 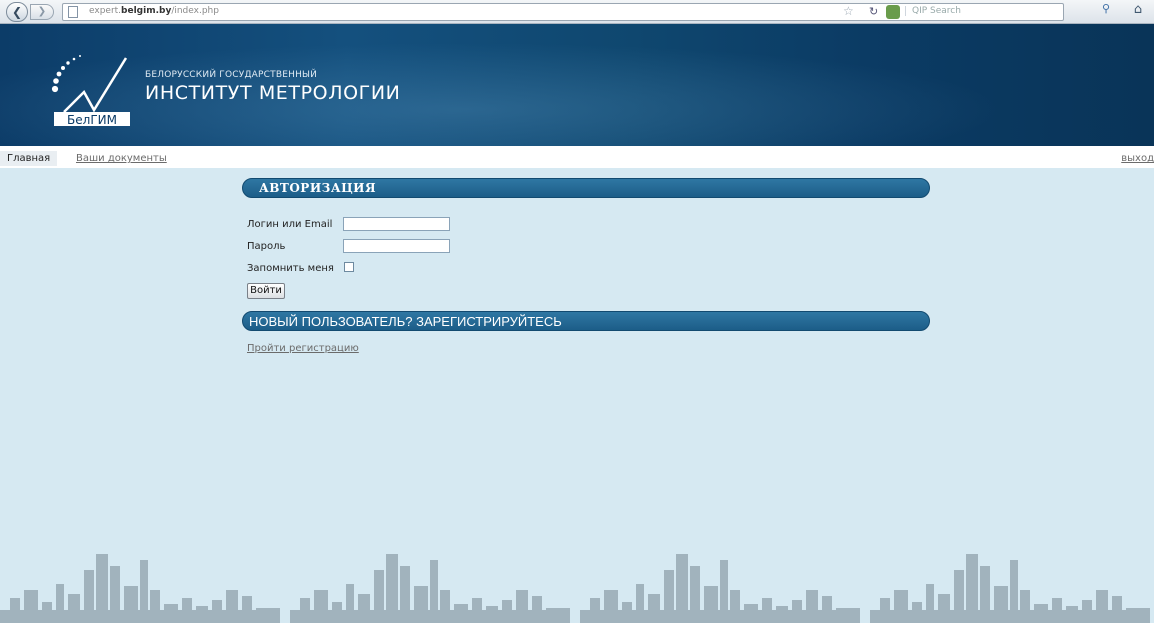 What do you see at coordinates (290, 268) in the screenshot?
I see `remember-me-label: Запомнить меня` at bounding box center [290, 268].